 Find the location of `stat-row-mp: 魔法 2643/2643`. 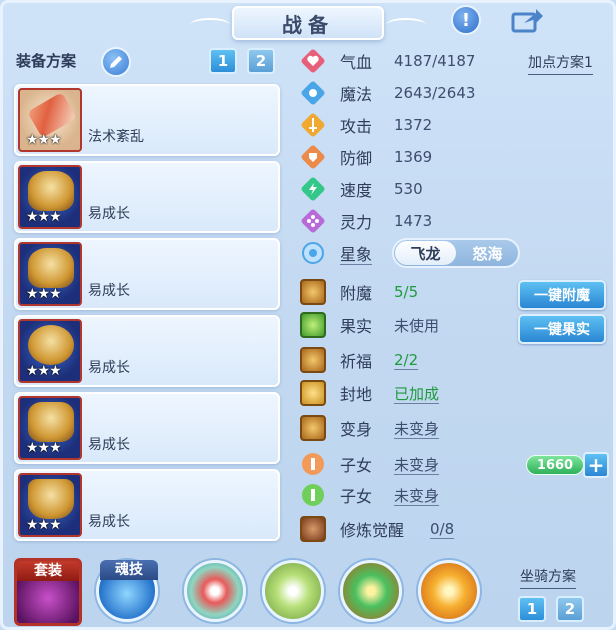

stat-row-mp: 魔法 2643/2643 is located at coordinates (387, 93).